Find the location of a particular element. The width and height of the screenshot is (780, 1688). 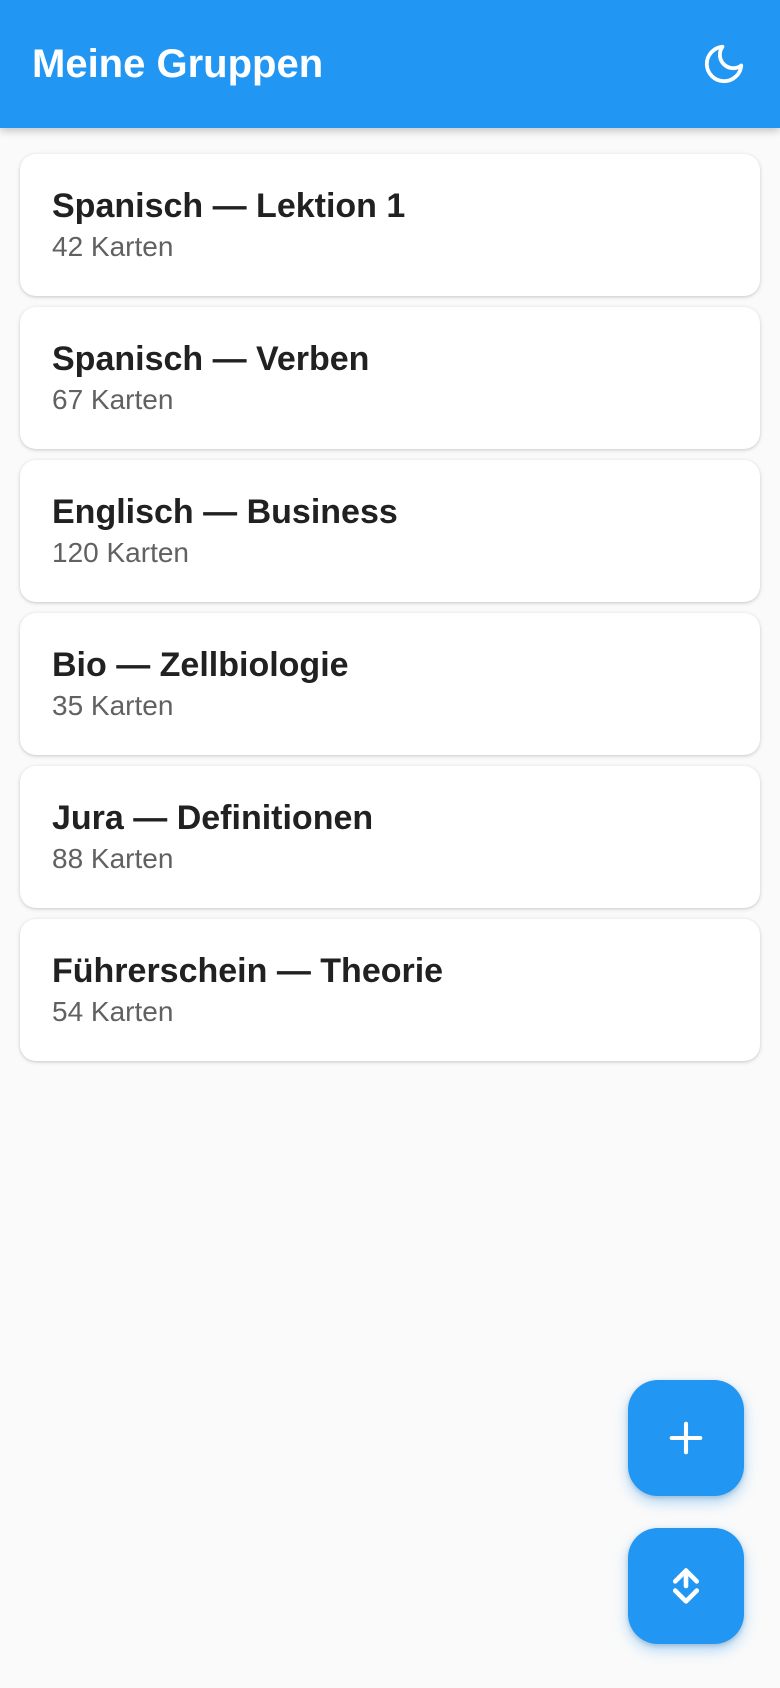

sort-button is located at coordinates (686, 1586).